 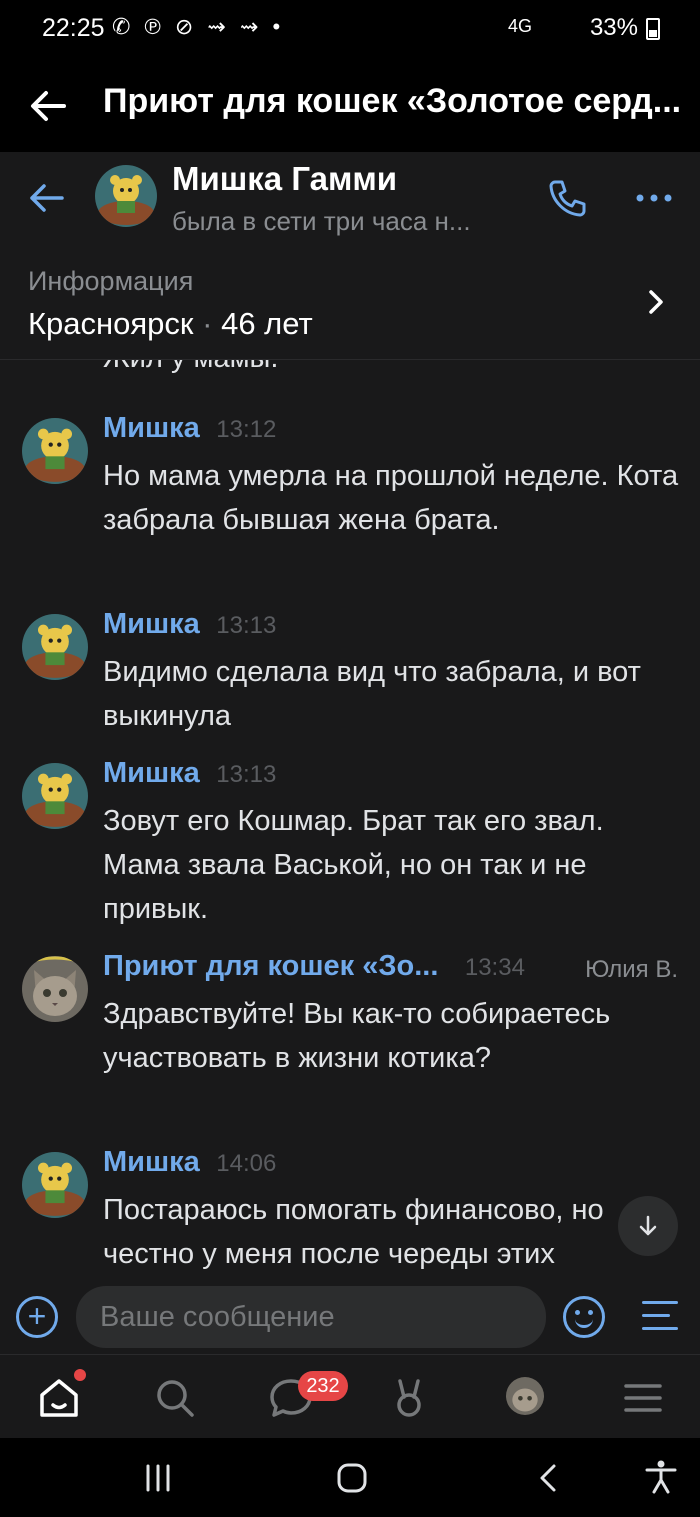 What do you see at coordinates (198, 26) in the screenshot?
I see `notification-icons: ✆ ℗ ⊘ ⇝ ⇝ •` at bounding box center [198, 26].